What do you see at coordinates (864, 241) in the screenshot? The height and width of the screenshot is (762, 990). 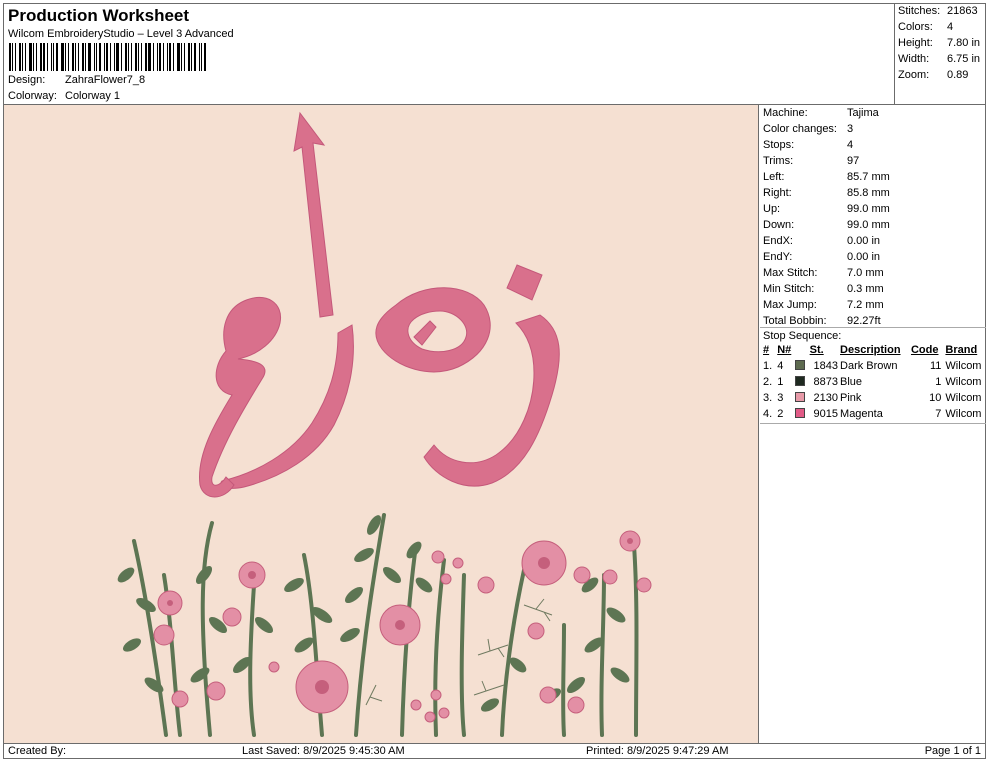 I see `endx-value: 0.00 in` at bounding box center [864, 241].